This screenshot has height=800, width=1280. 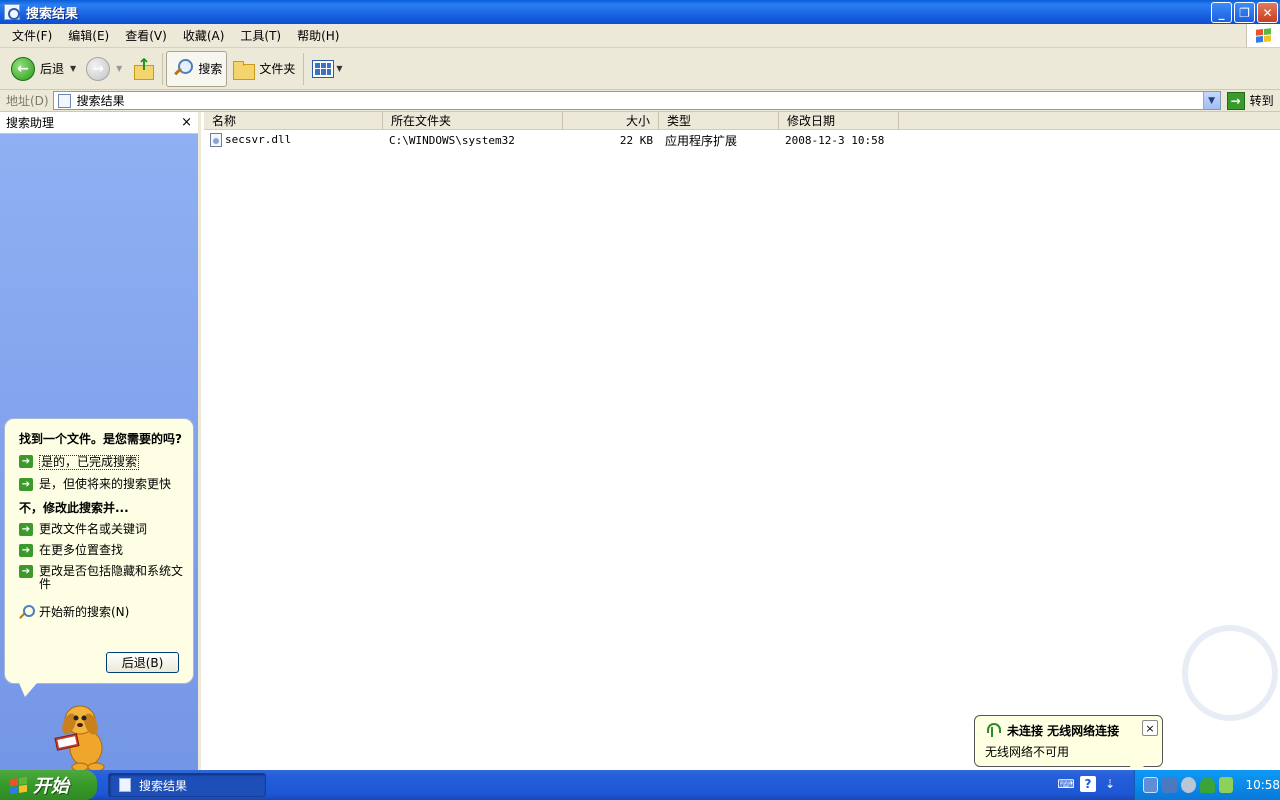 I want to click on views-button: ▼, so click(x=327, y=69).